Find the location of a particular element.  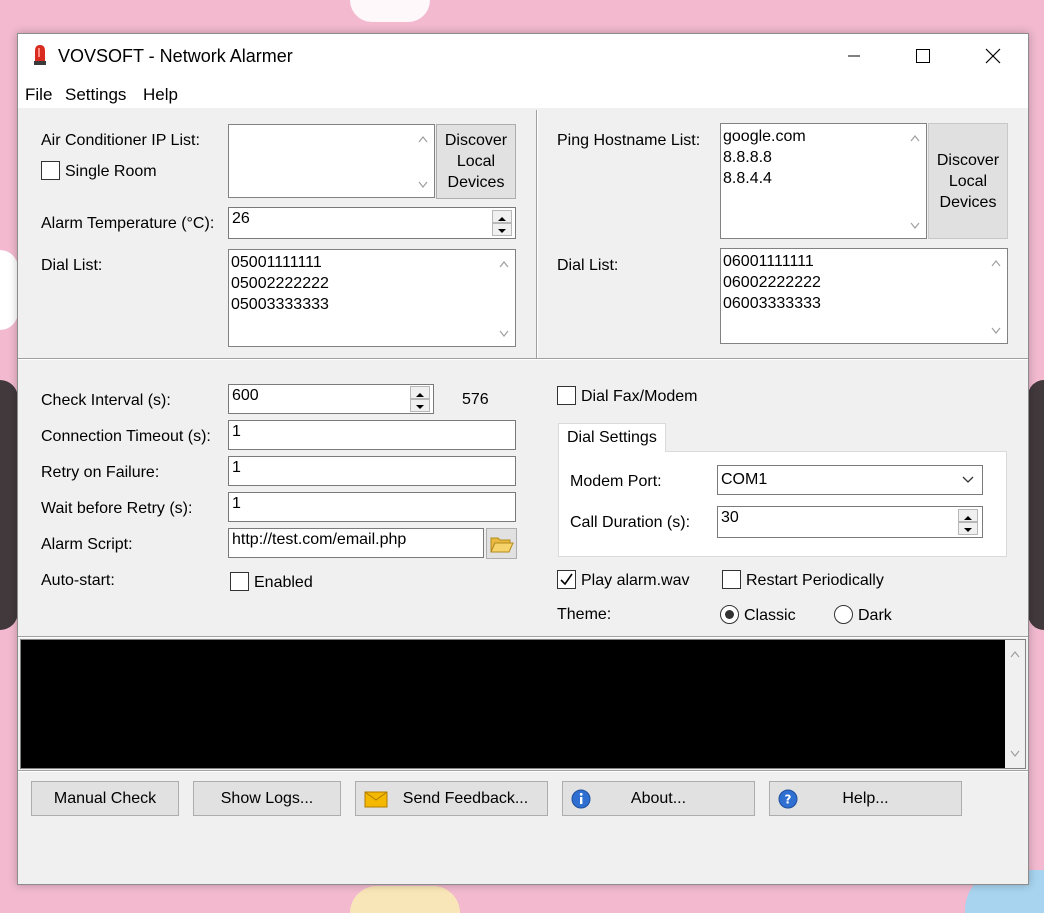

menu-settings: Settings is located at coordinates (95, 95).